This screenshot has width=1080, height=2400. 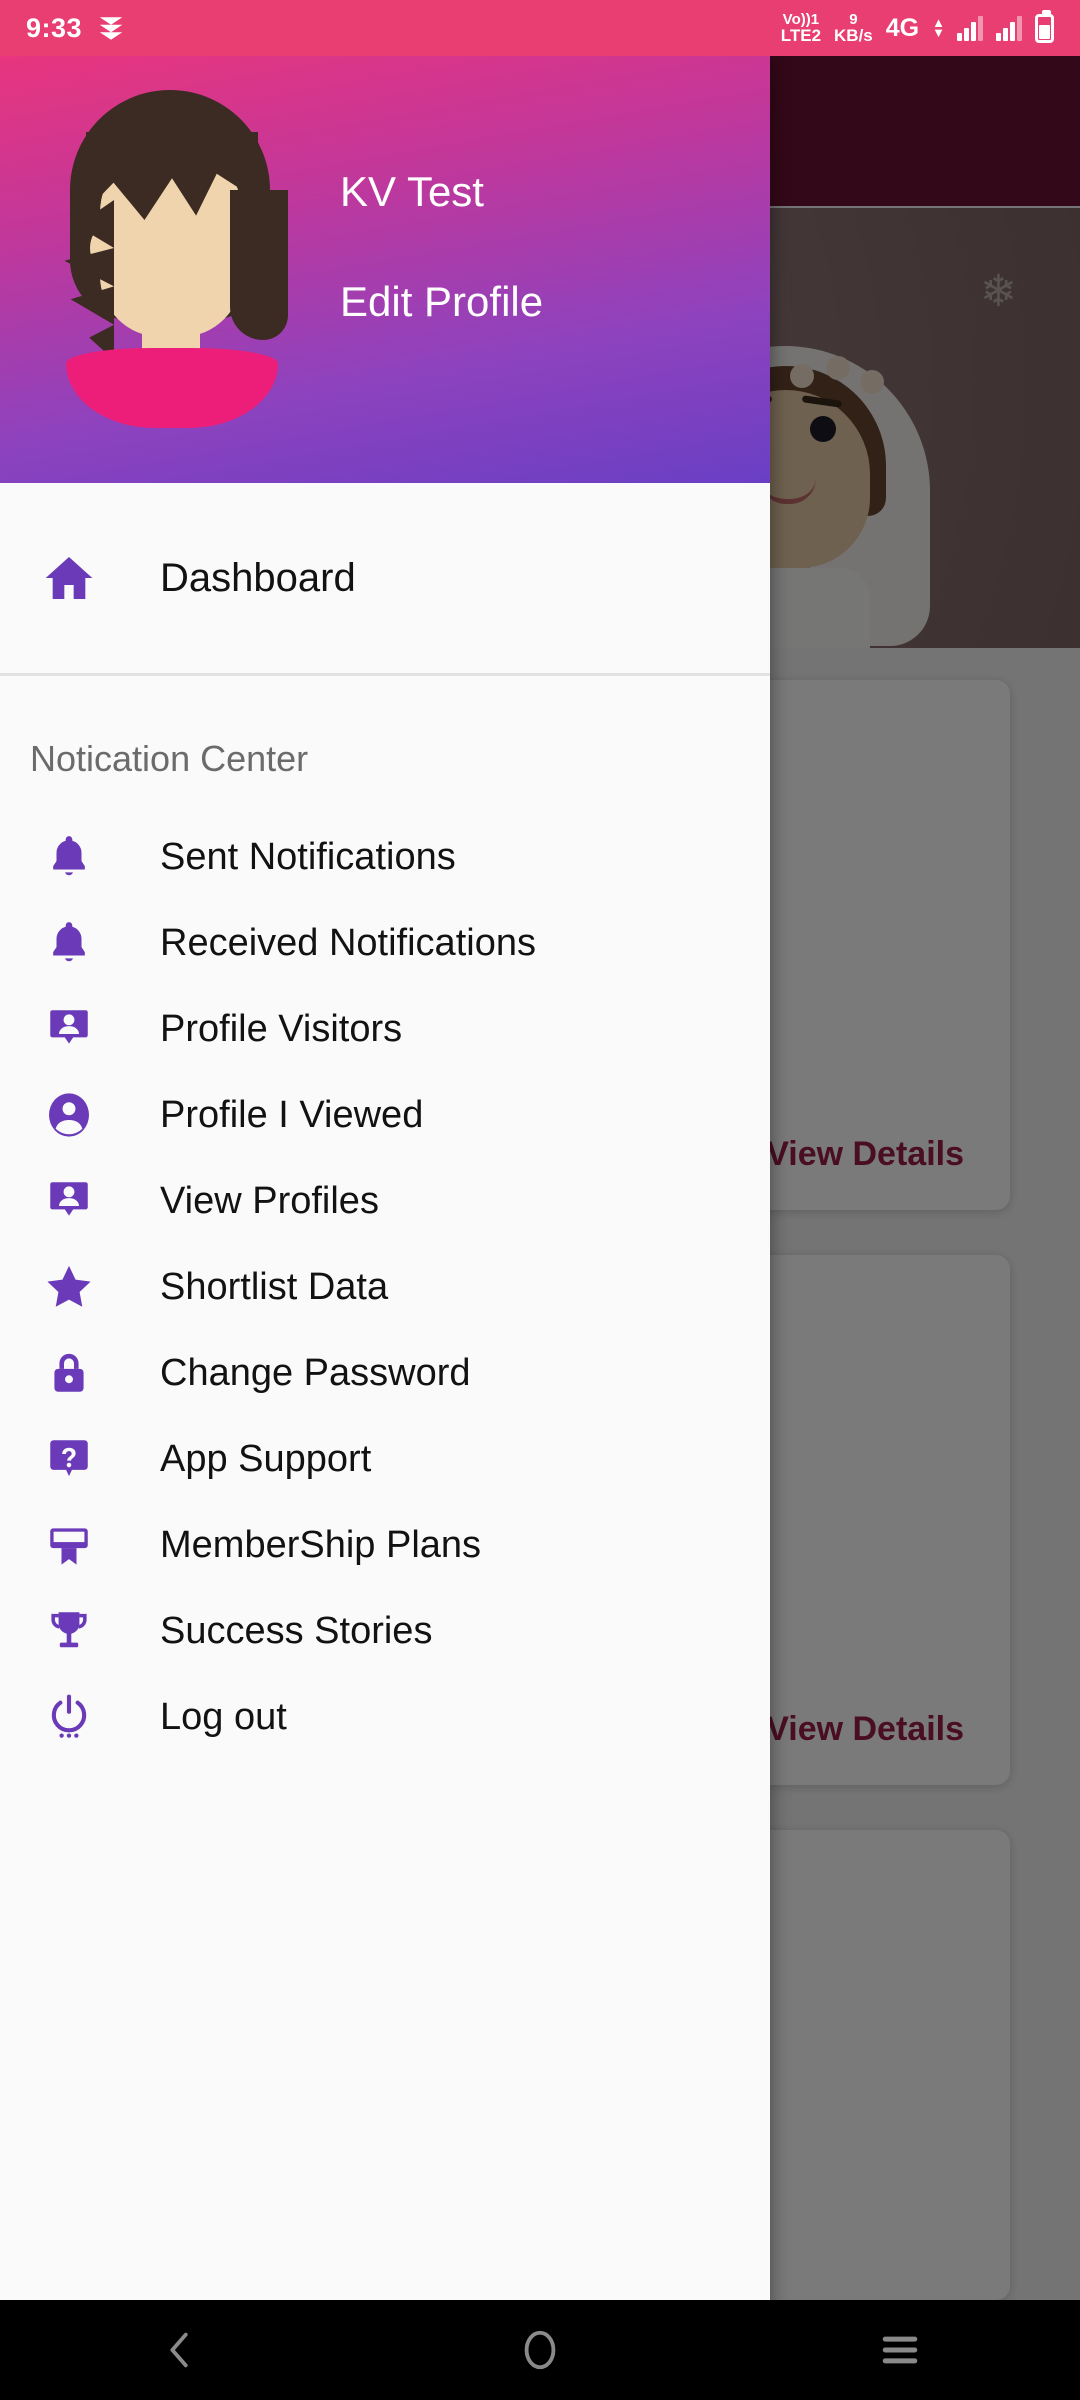 I want to click on drawer-user-name: KV Test, so click(x=412, y=191).